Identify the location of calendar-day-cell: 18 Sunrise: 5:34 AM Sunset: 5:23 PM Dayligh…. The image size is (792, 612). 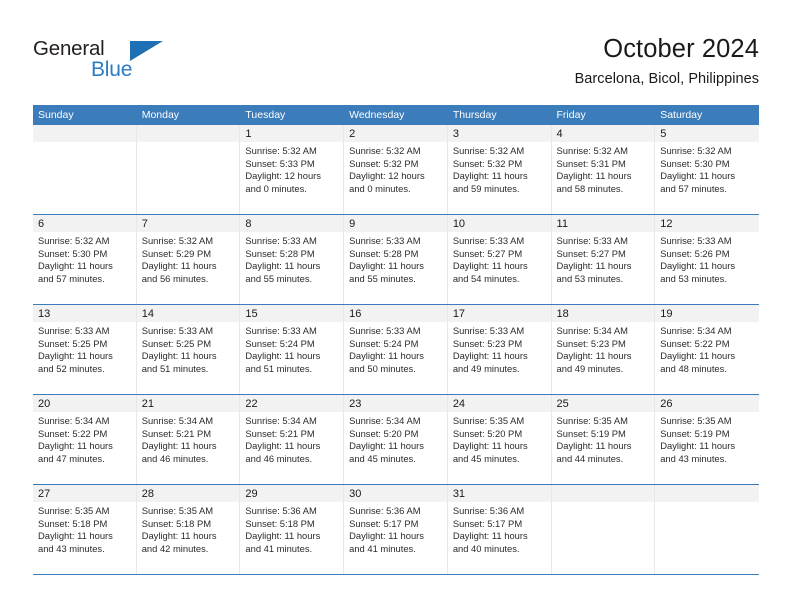
(603, 349).